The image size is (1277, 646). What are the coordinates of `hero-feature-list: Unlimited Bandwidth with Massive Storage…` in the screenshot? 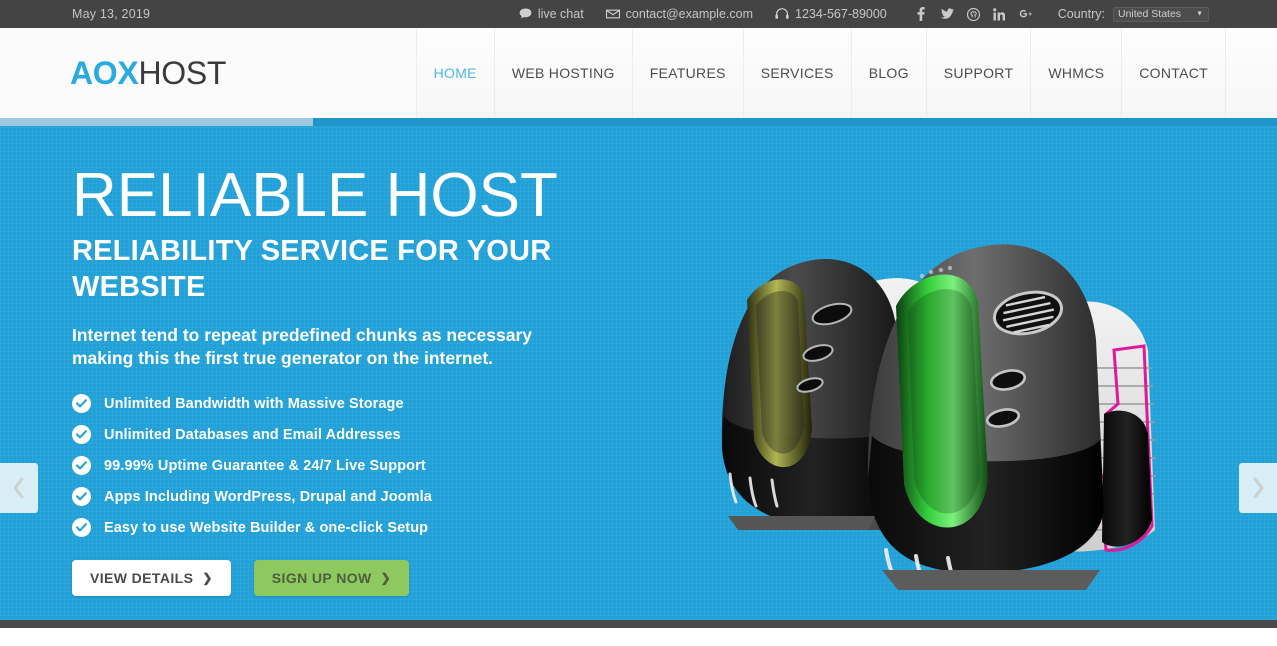 It's located at (382, 465).